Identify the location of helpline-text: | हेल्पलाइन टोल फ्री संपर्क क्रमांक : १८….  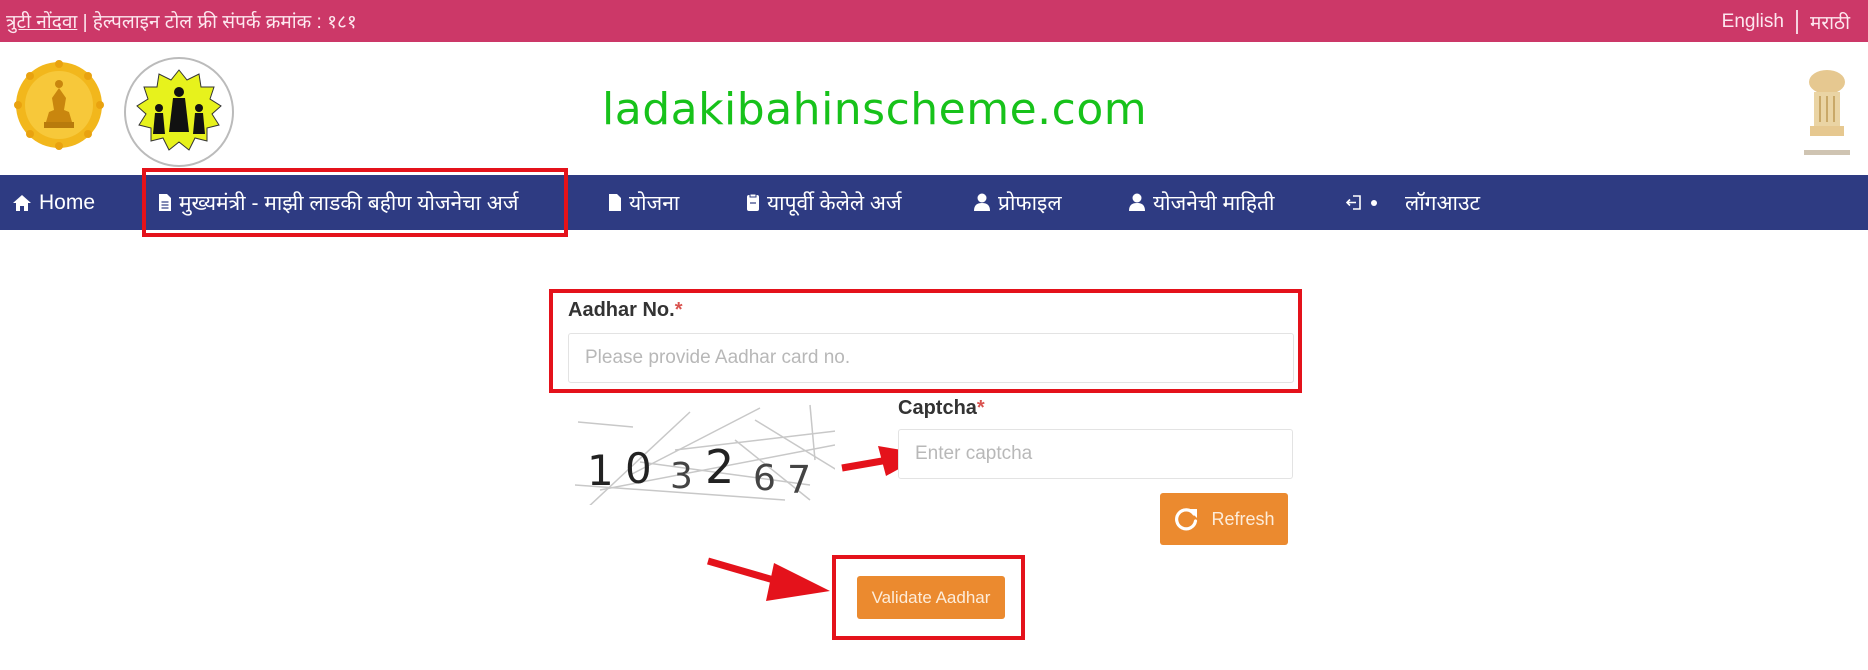
(217, 22).